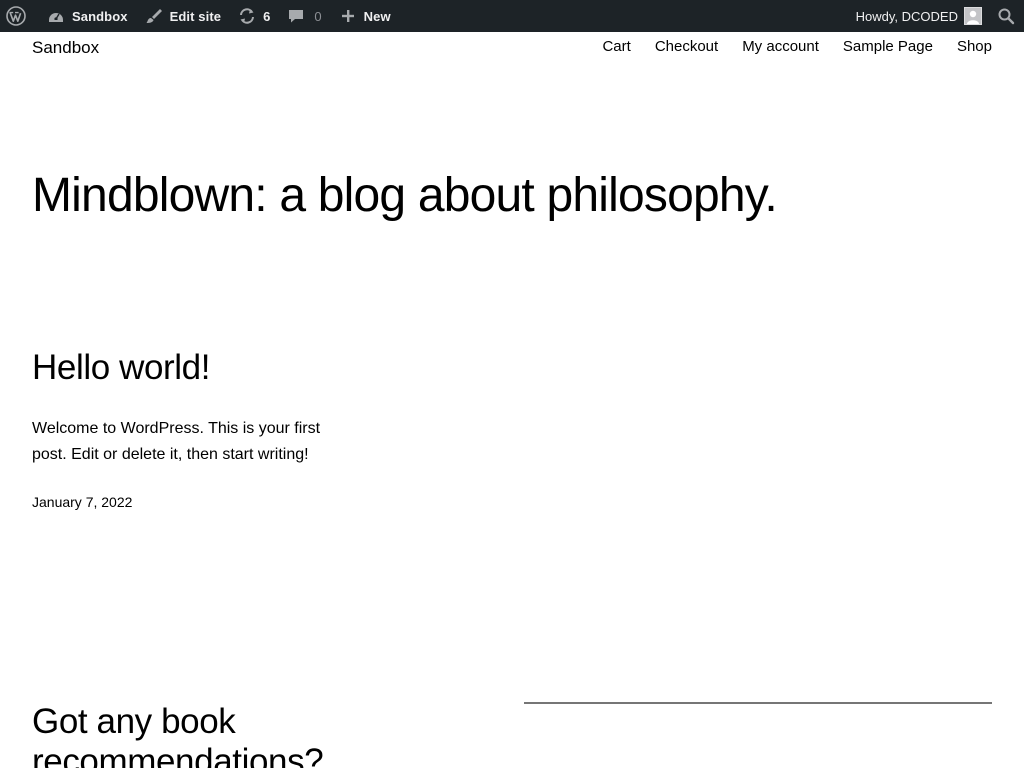 The image size is (1024, 768). I want to click on nav-item-my-account: My account, so click(780, 46).